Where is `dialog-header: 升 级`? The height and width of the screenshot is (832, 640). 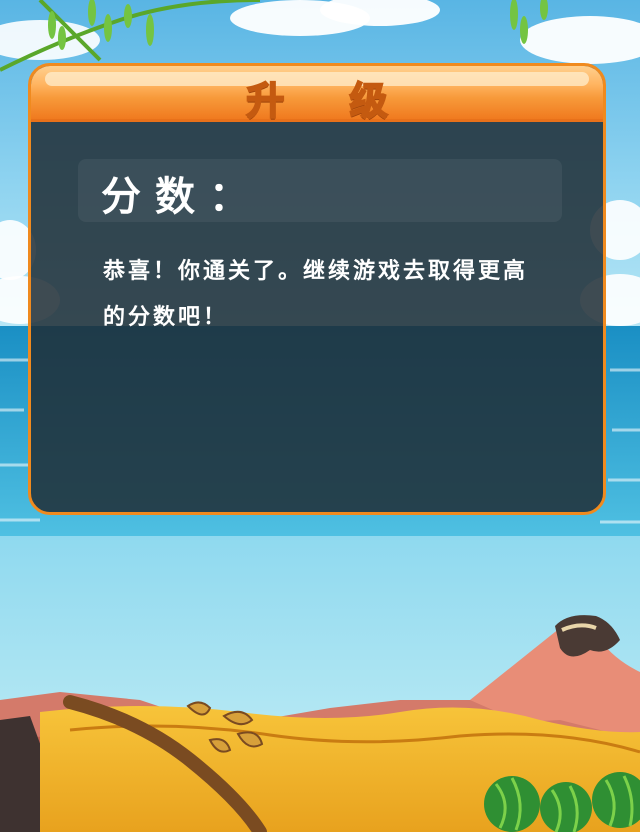 dialog-header: 升 级 is located at coordinates (317, 95).